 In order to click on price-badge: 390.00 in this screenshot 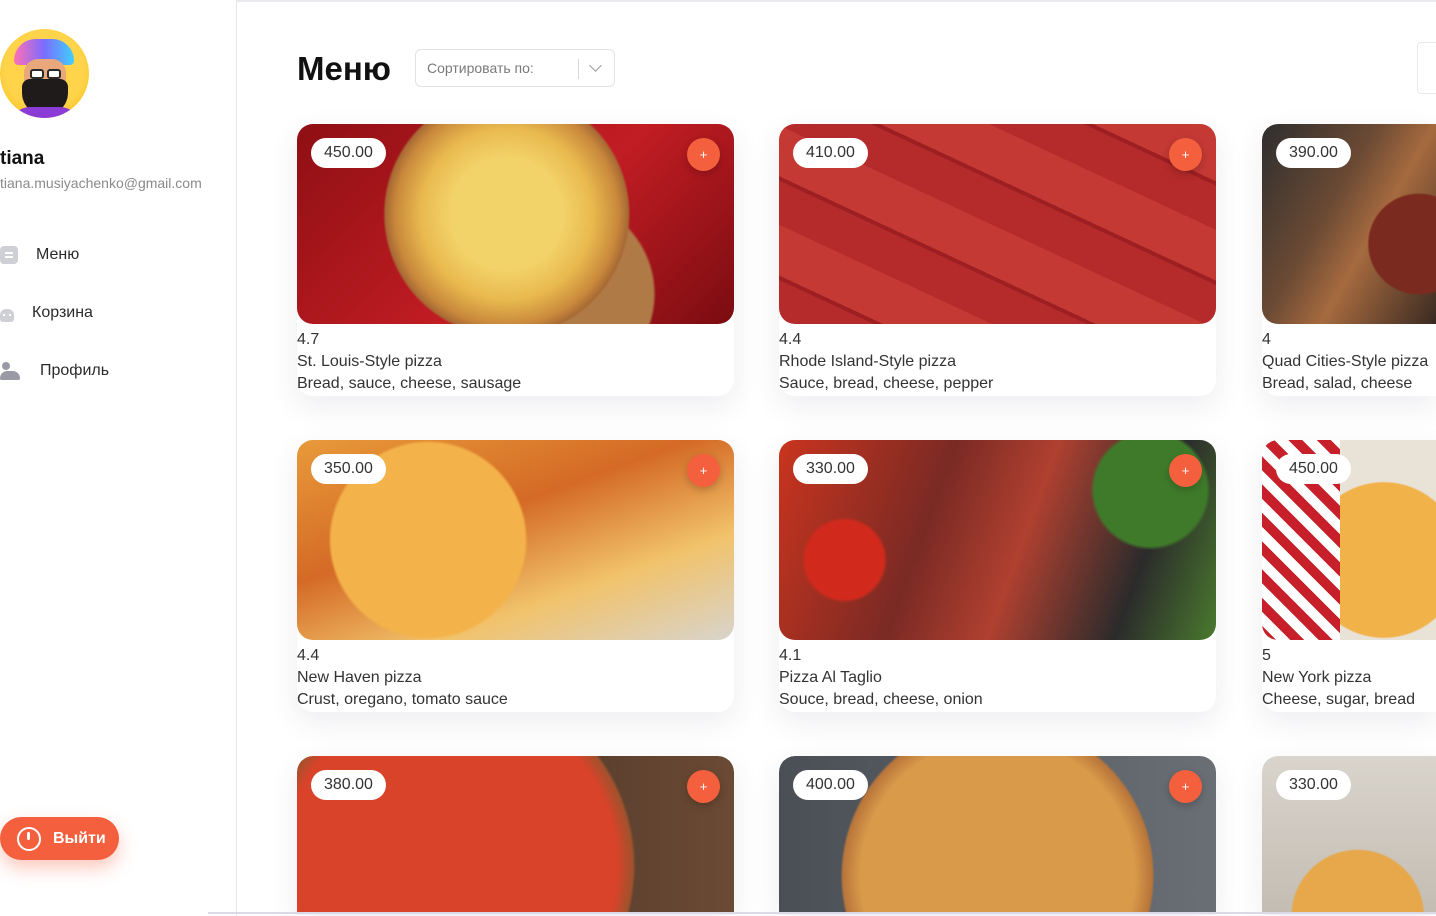, I will do `click(1313, 153)`.